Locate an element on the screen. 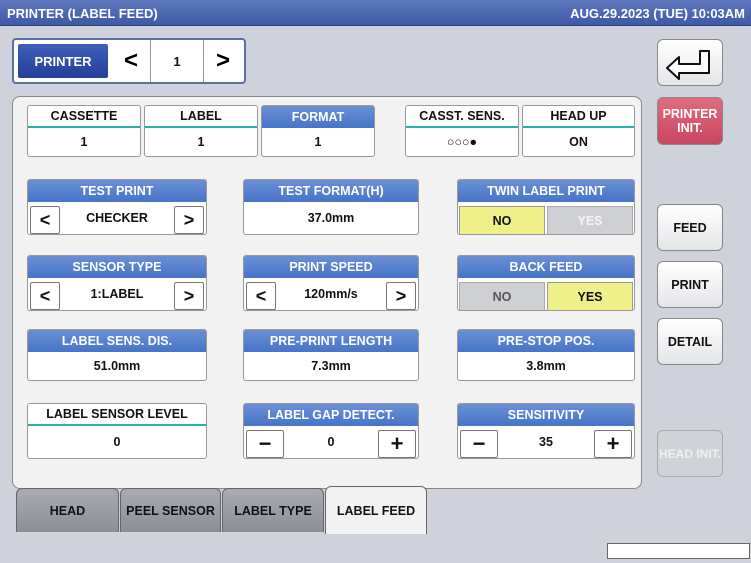 The width and height of the screenshot is (751, 563). test-print-prev-button: < is located at coordinates (45, 220).